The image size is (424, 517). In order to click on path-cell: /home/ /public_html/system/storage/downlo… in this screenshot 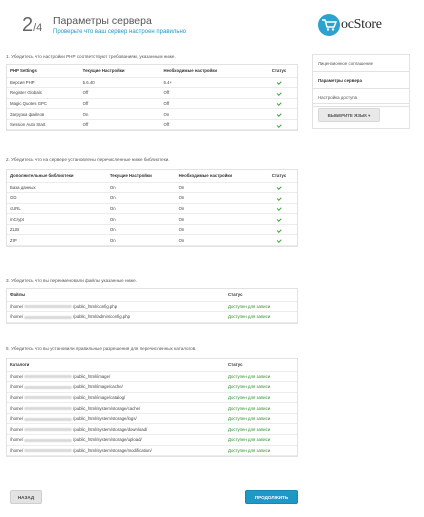, I will do `click(116, 429)`.